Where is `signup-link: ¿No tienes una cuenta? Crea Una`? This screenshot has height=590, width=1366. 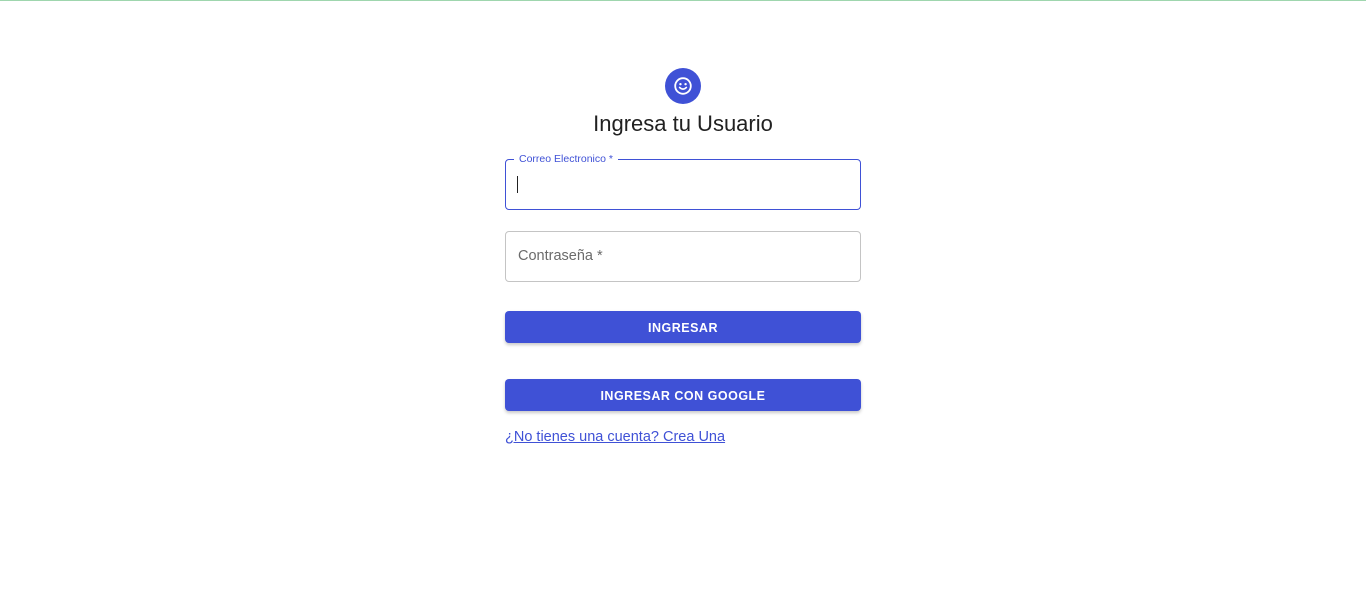 signup-link: ¿No tienes una cuenta? Crea Una is located at coordinates (615, 437).